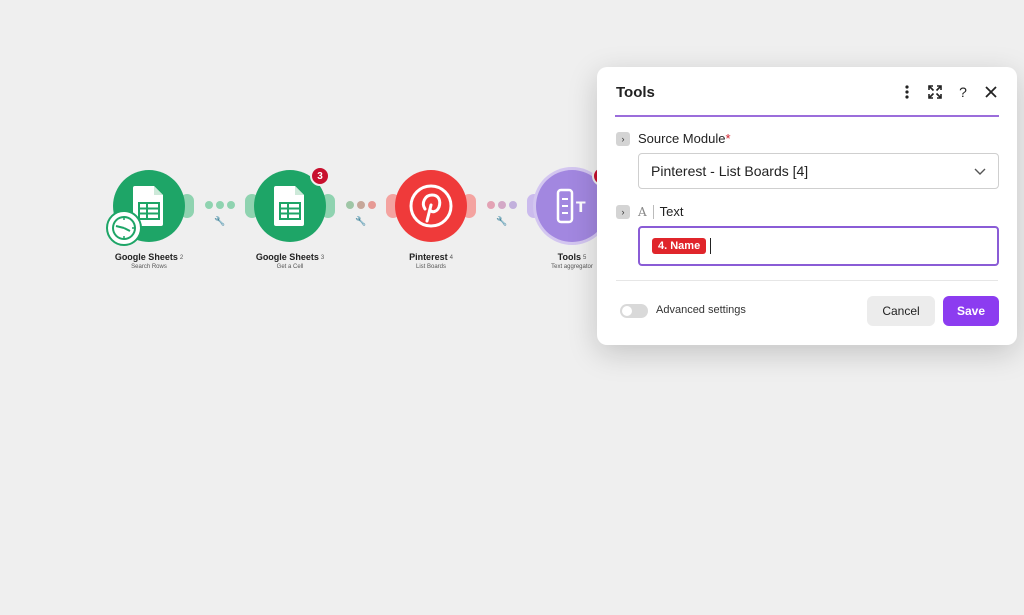  What do you see at coordinates (679, 246) in the screenshot?
I see `mapped-value-pill: 4. Name` at bounding box center [679, 246].